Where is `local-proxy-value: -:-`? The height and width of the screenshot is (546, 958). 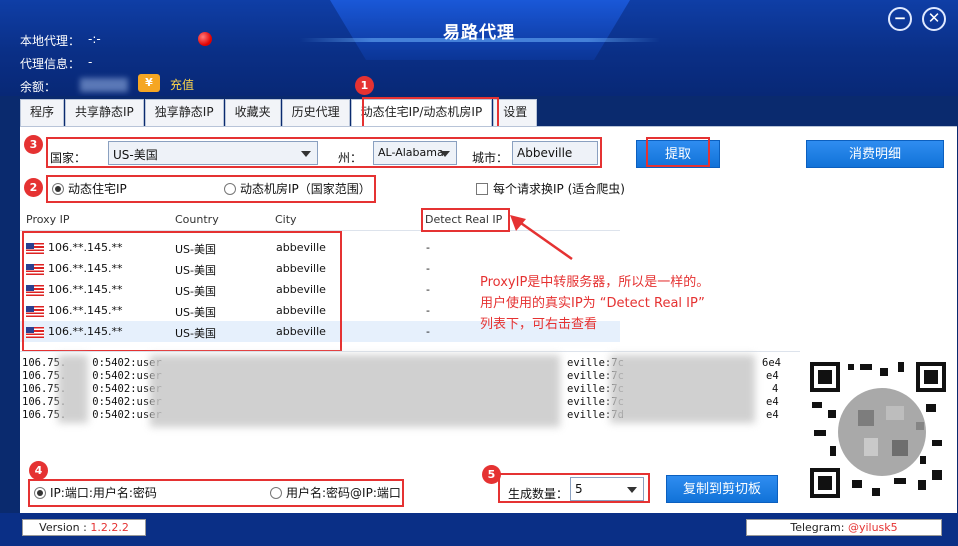
local-proxy-value: -:- is located at coordinates (94, 39).